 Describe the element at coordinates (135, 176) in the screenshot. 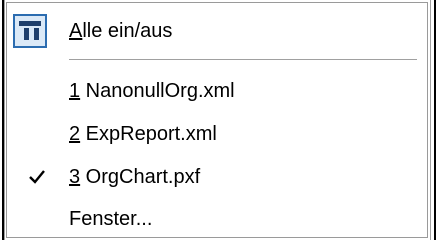

I see `menu-item-label: 3 OrgChart.pxf` at that location.